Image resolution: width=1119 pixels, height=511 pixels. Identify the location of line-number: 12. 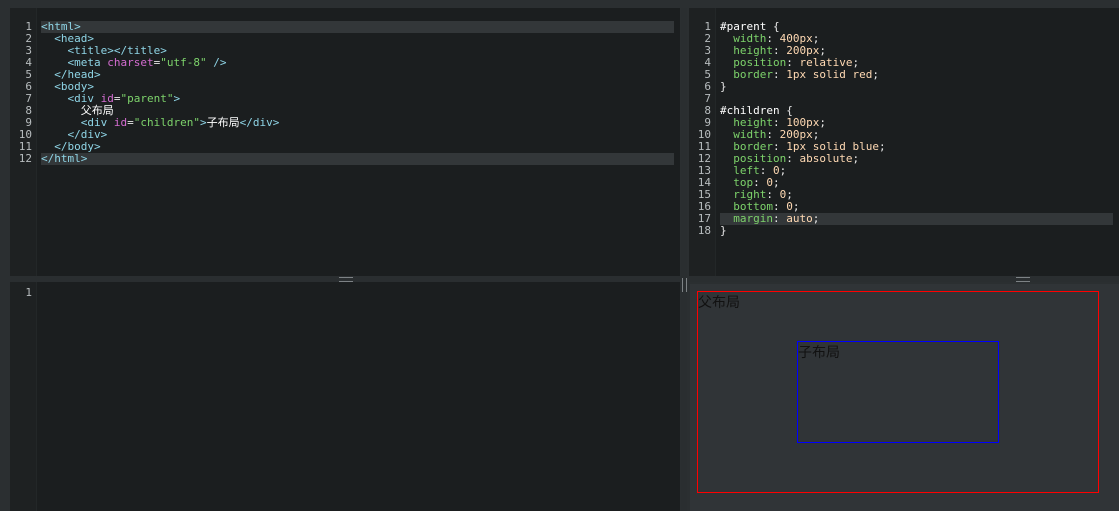
(25, 158).